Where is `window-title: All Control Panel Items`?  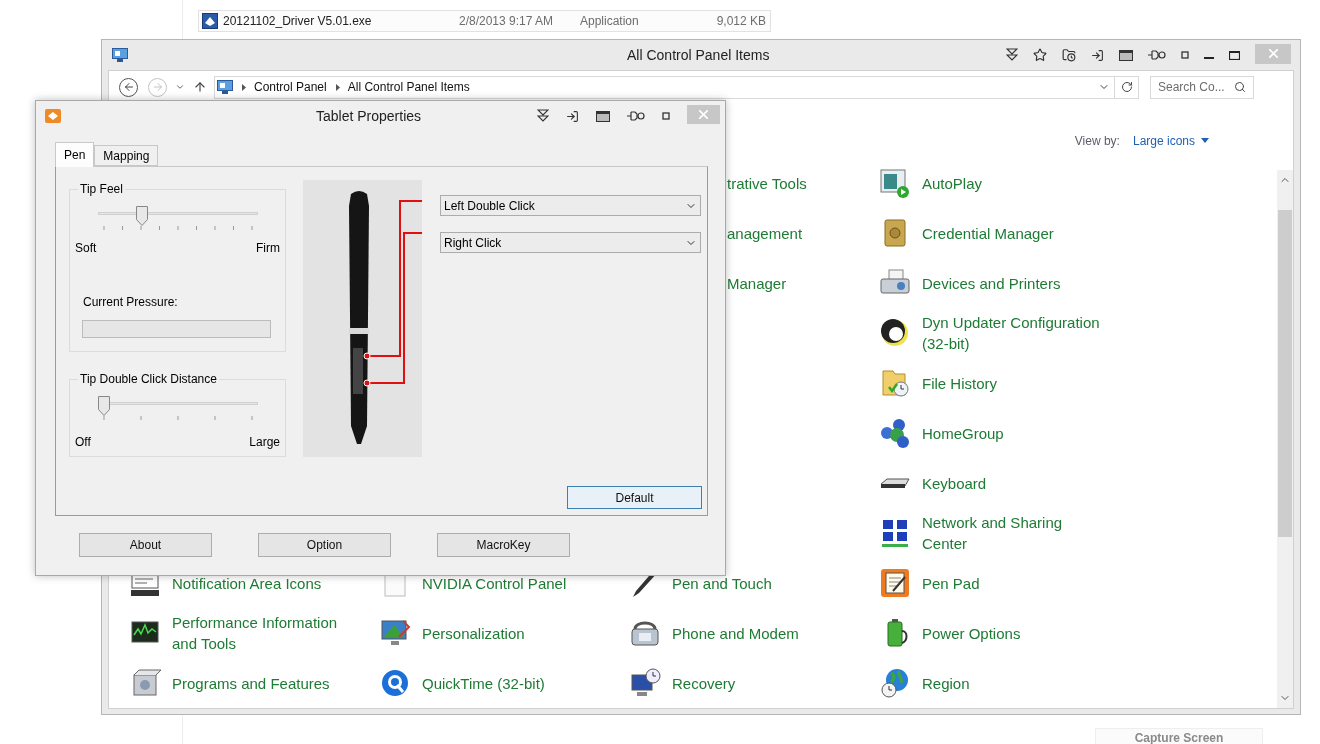 window-title: All Control Panel Items is located at coordinates (698, 55).